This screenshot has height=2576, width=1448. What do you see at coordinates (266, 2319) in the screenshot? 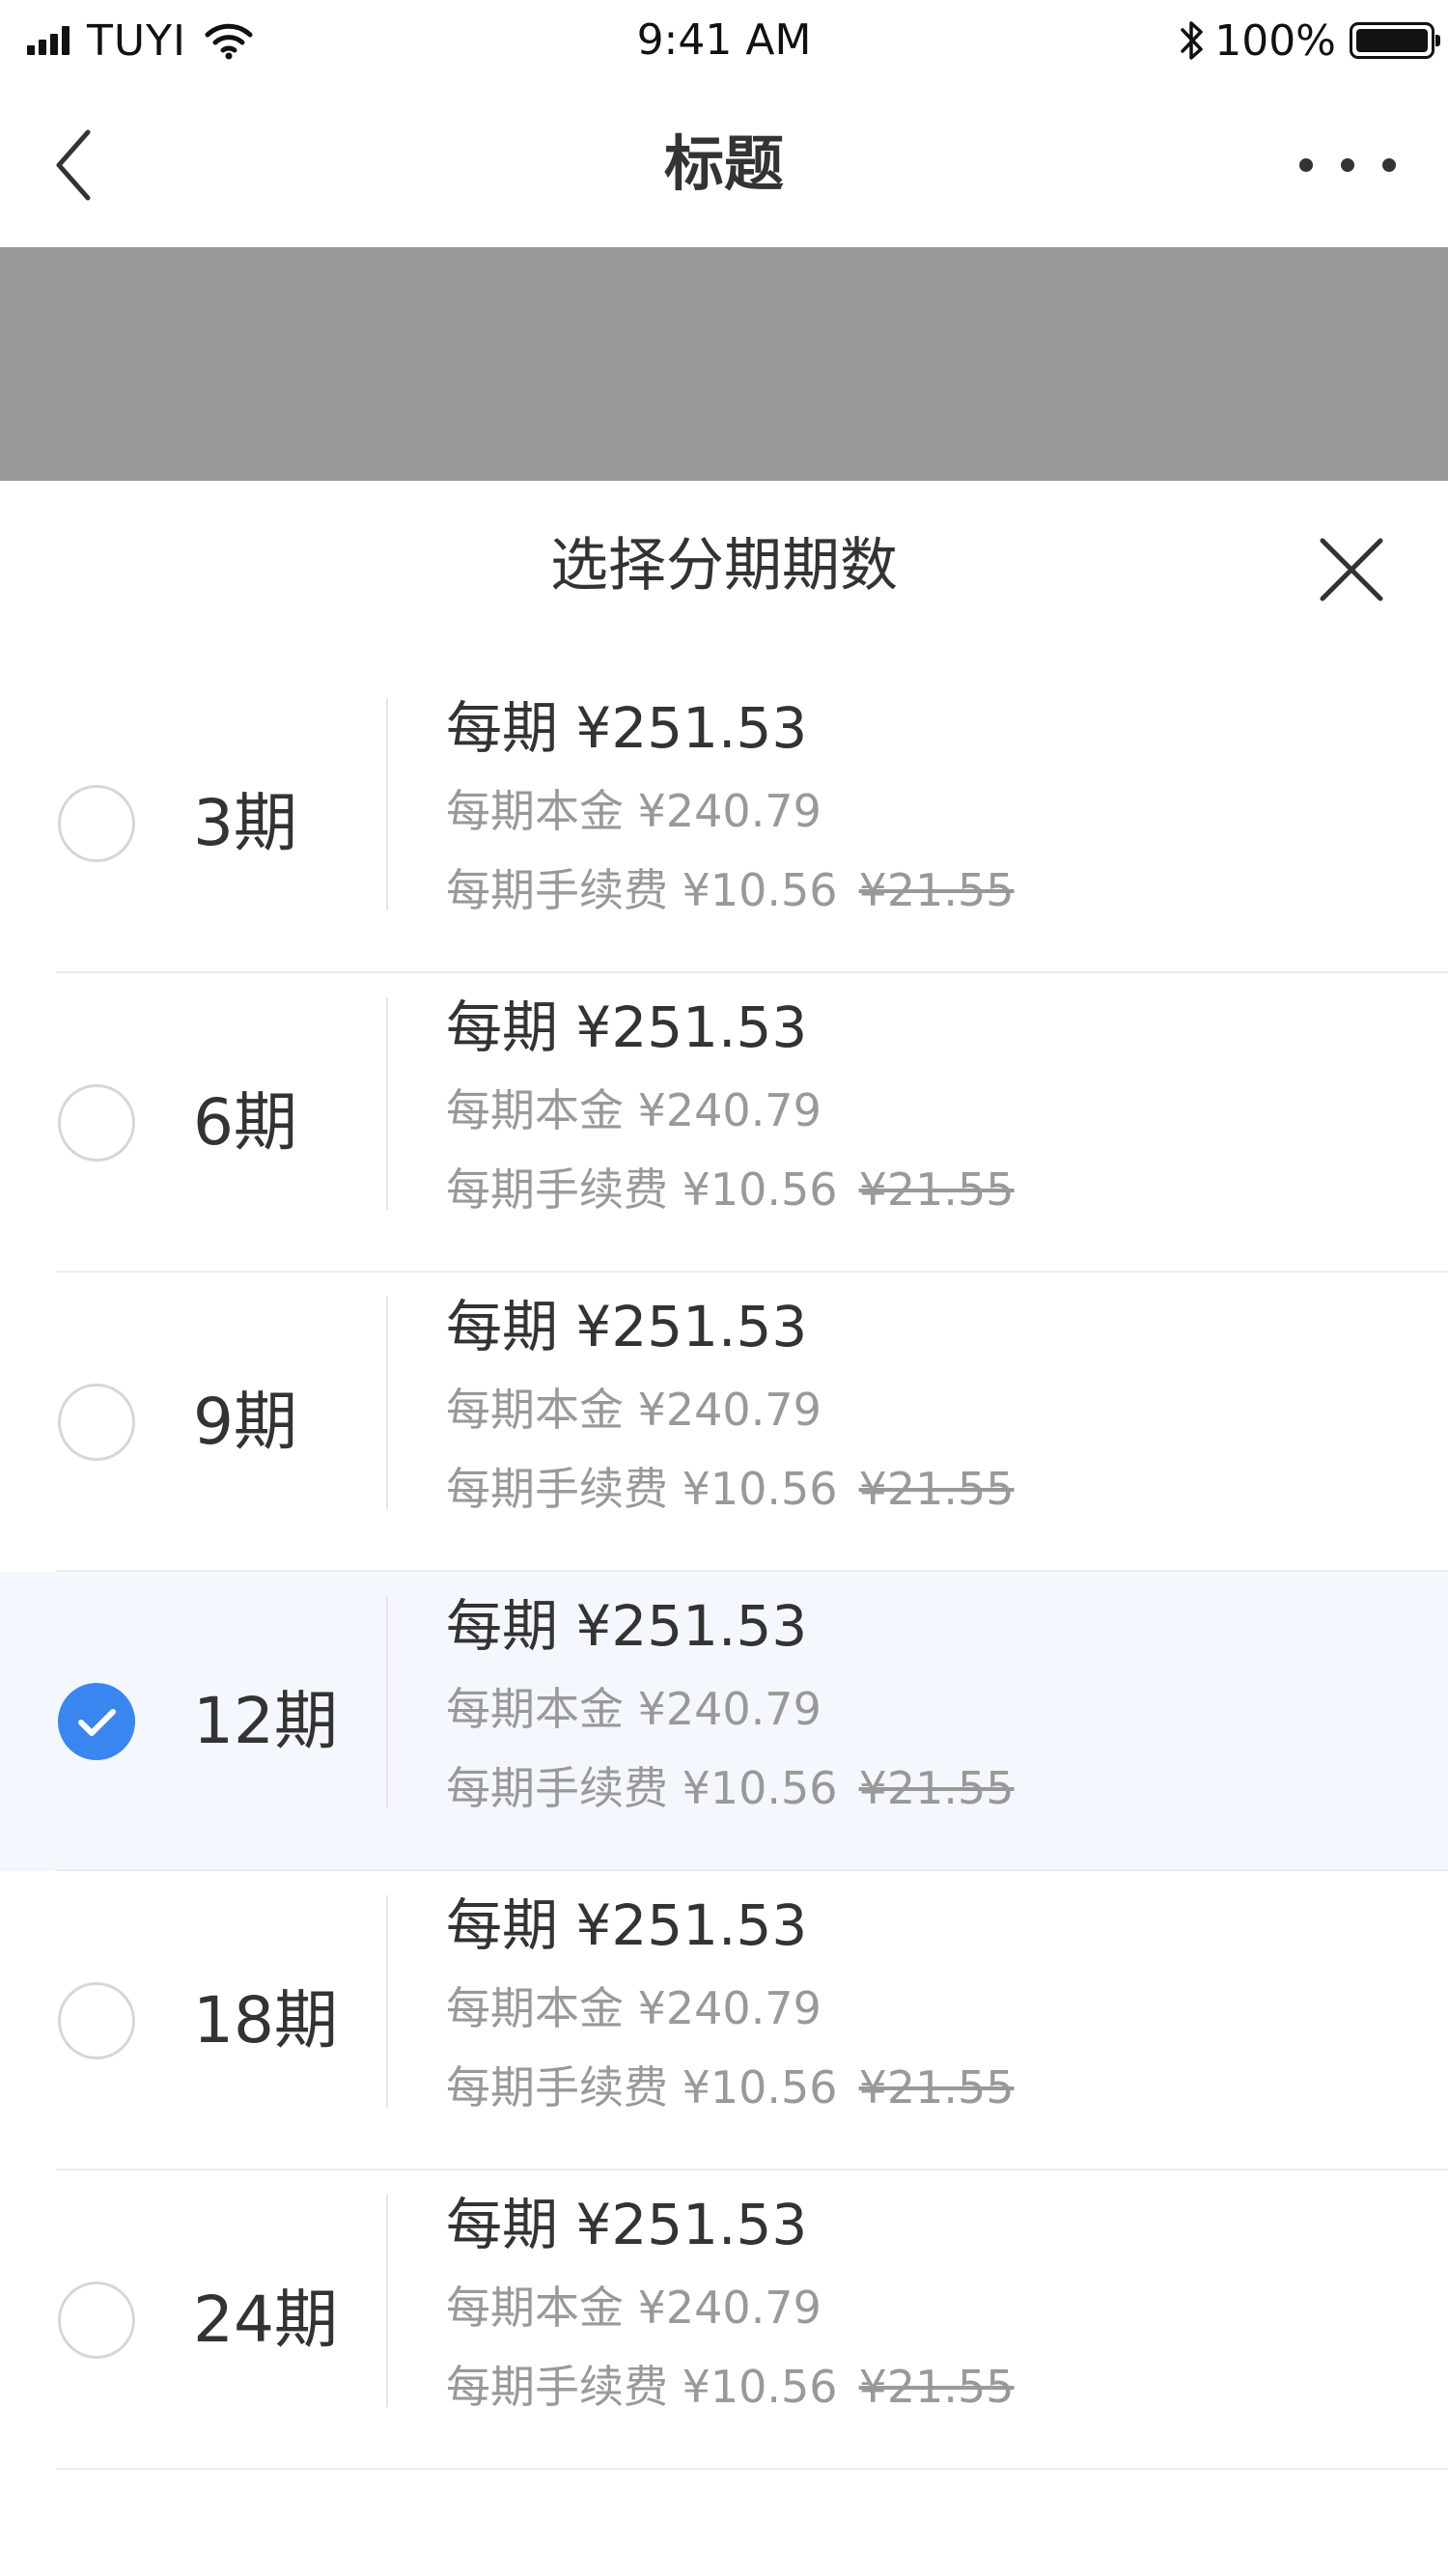
I see `period-label: 24期` at bounding box center [266, 2319].